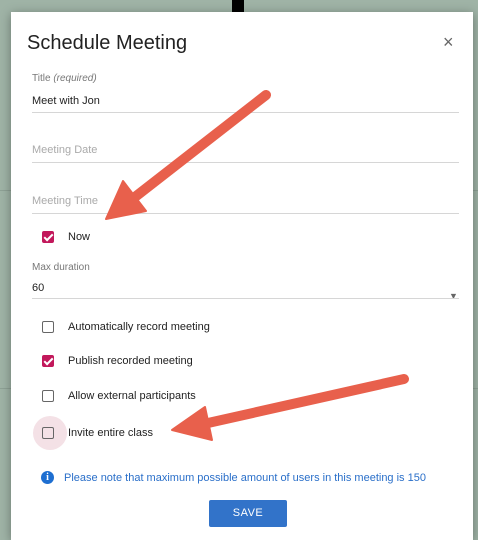 The image size is (478, 540). I want to click on option-publish-recorded-row: Publish recorded meeting, so click(117, 361).